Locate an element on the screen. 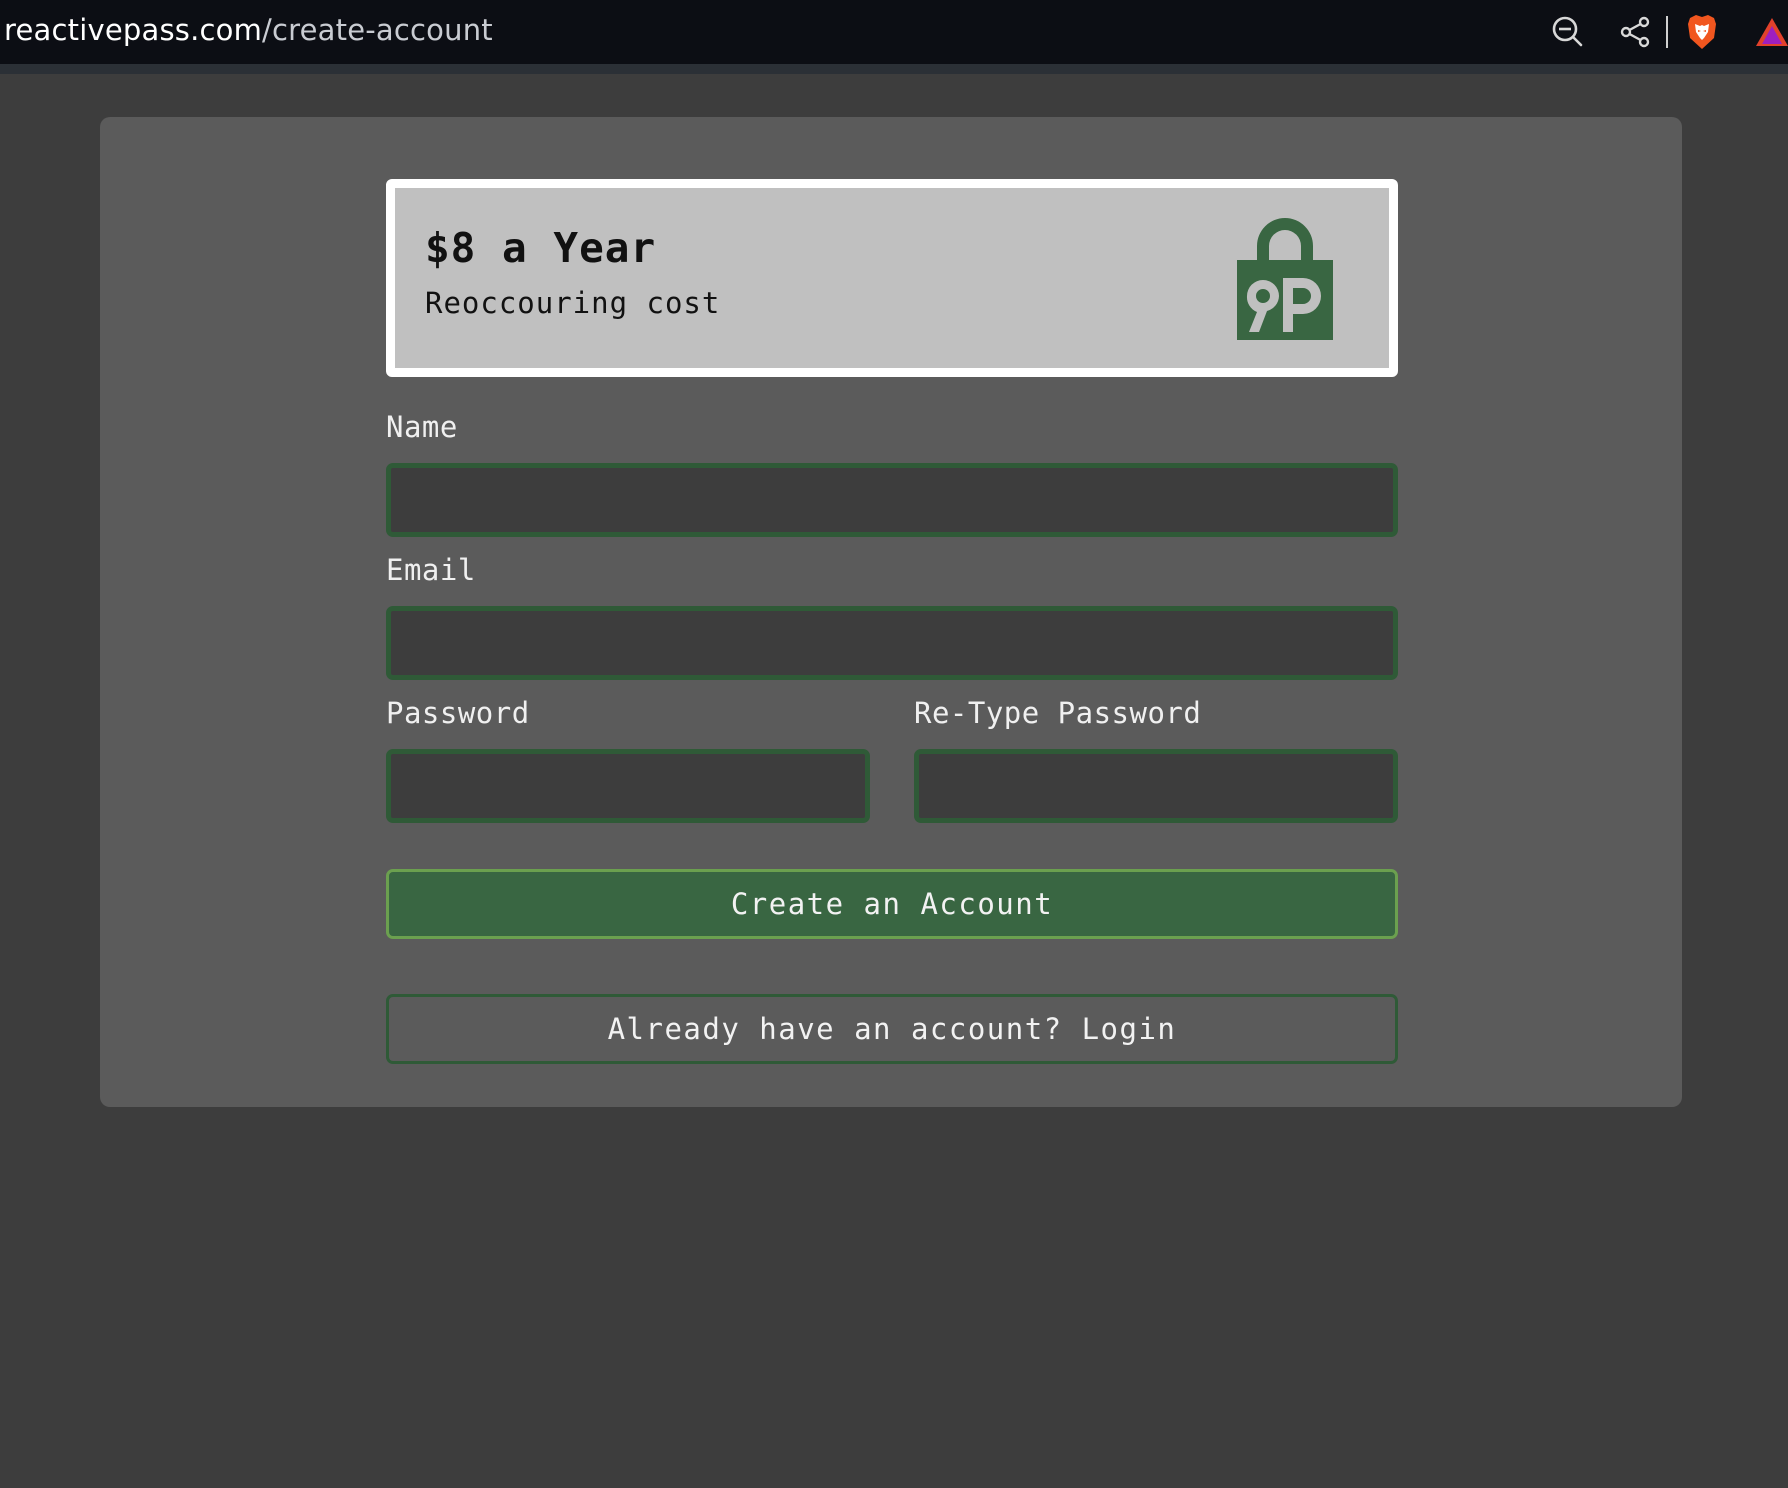 The height and width of the screenshot is (1488, 1788). retype-password-input is located at coordinates (1156, 786).